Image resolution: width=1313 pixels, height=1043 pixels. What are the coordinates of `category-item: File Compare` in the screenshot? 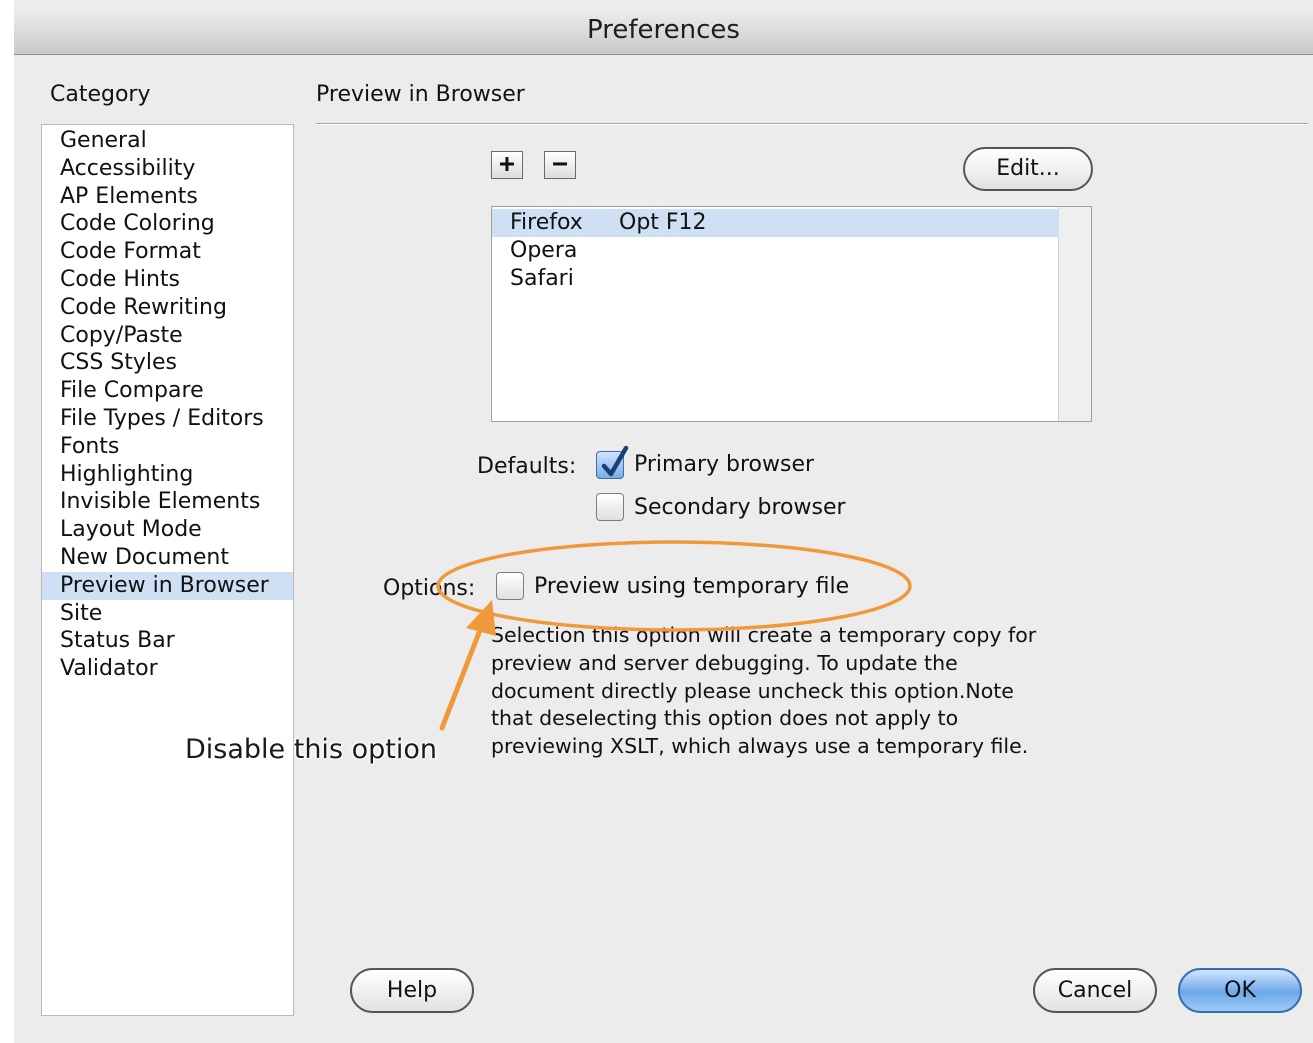 It's located at (167, 391).